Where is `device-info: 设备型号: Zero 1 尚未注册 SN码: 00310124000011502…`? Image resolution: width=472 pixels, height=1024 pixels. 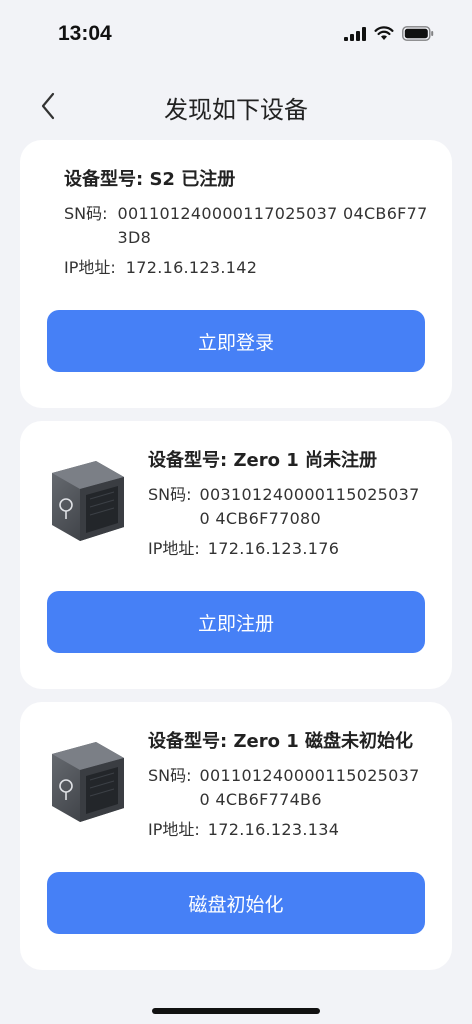 device-info: 设备型号: Zero 1 尚未注册 SN码: 00310124000011502… is located at coordinates (288, 507).